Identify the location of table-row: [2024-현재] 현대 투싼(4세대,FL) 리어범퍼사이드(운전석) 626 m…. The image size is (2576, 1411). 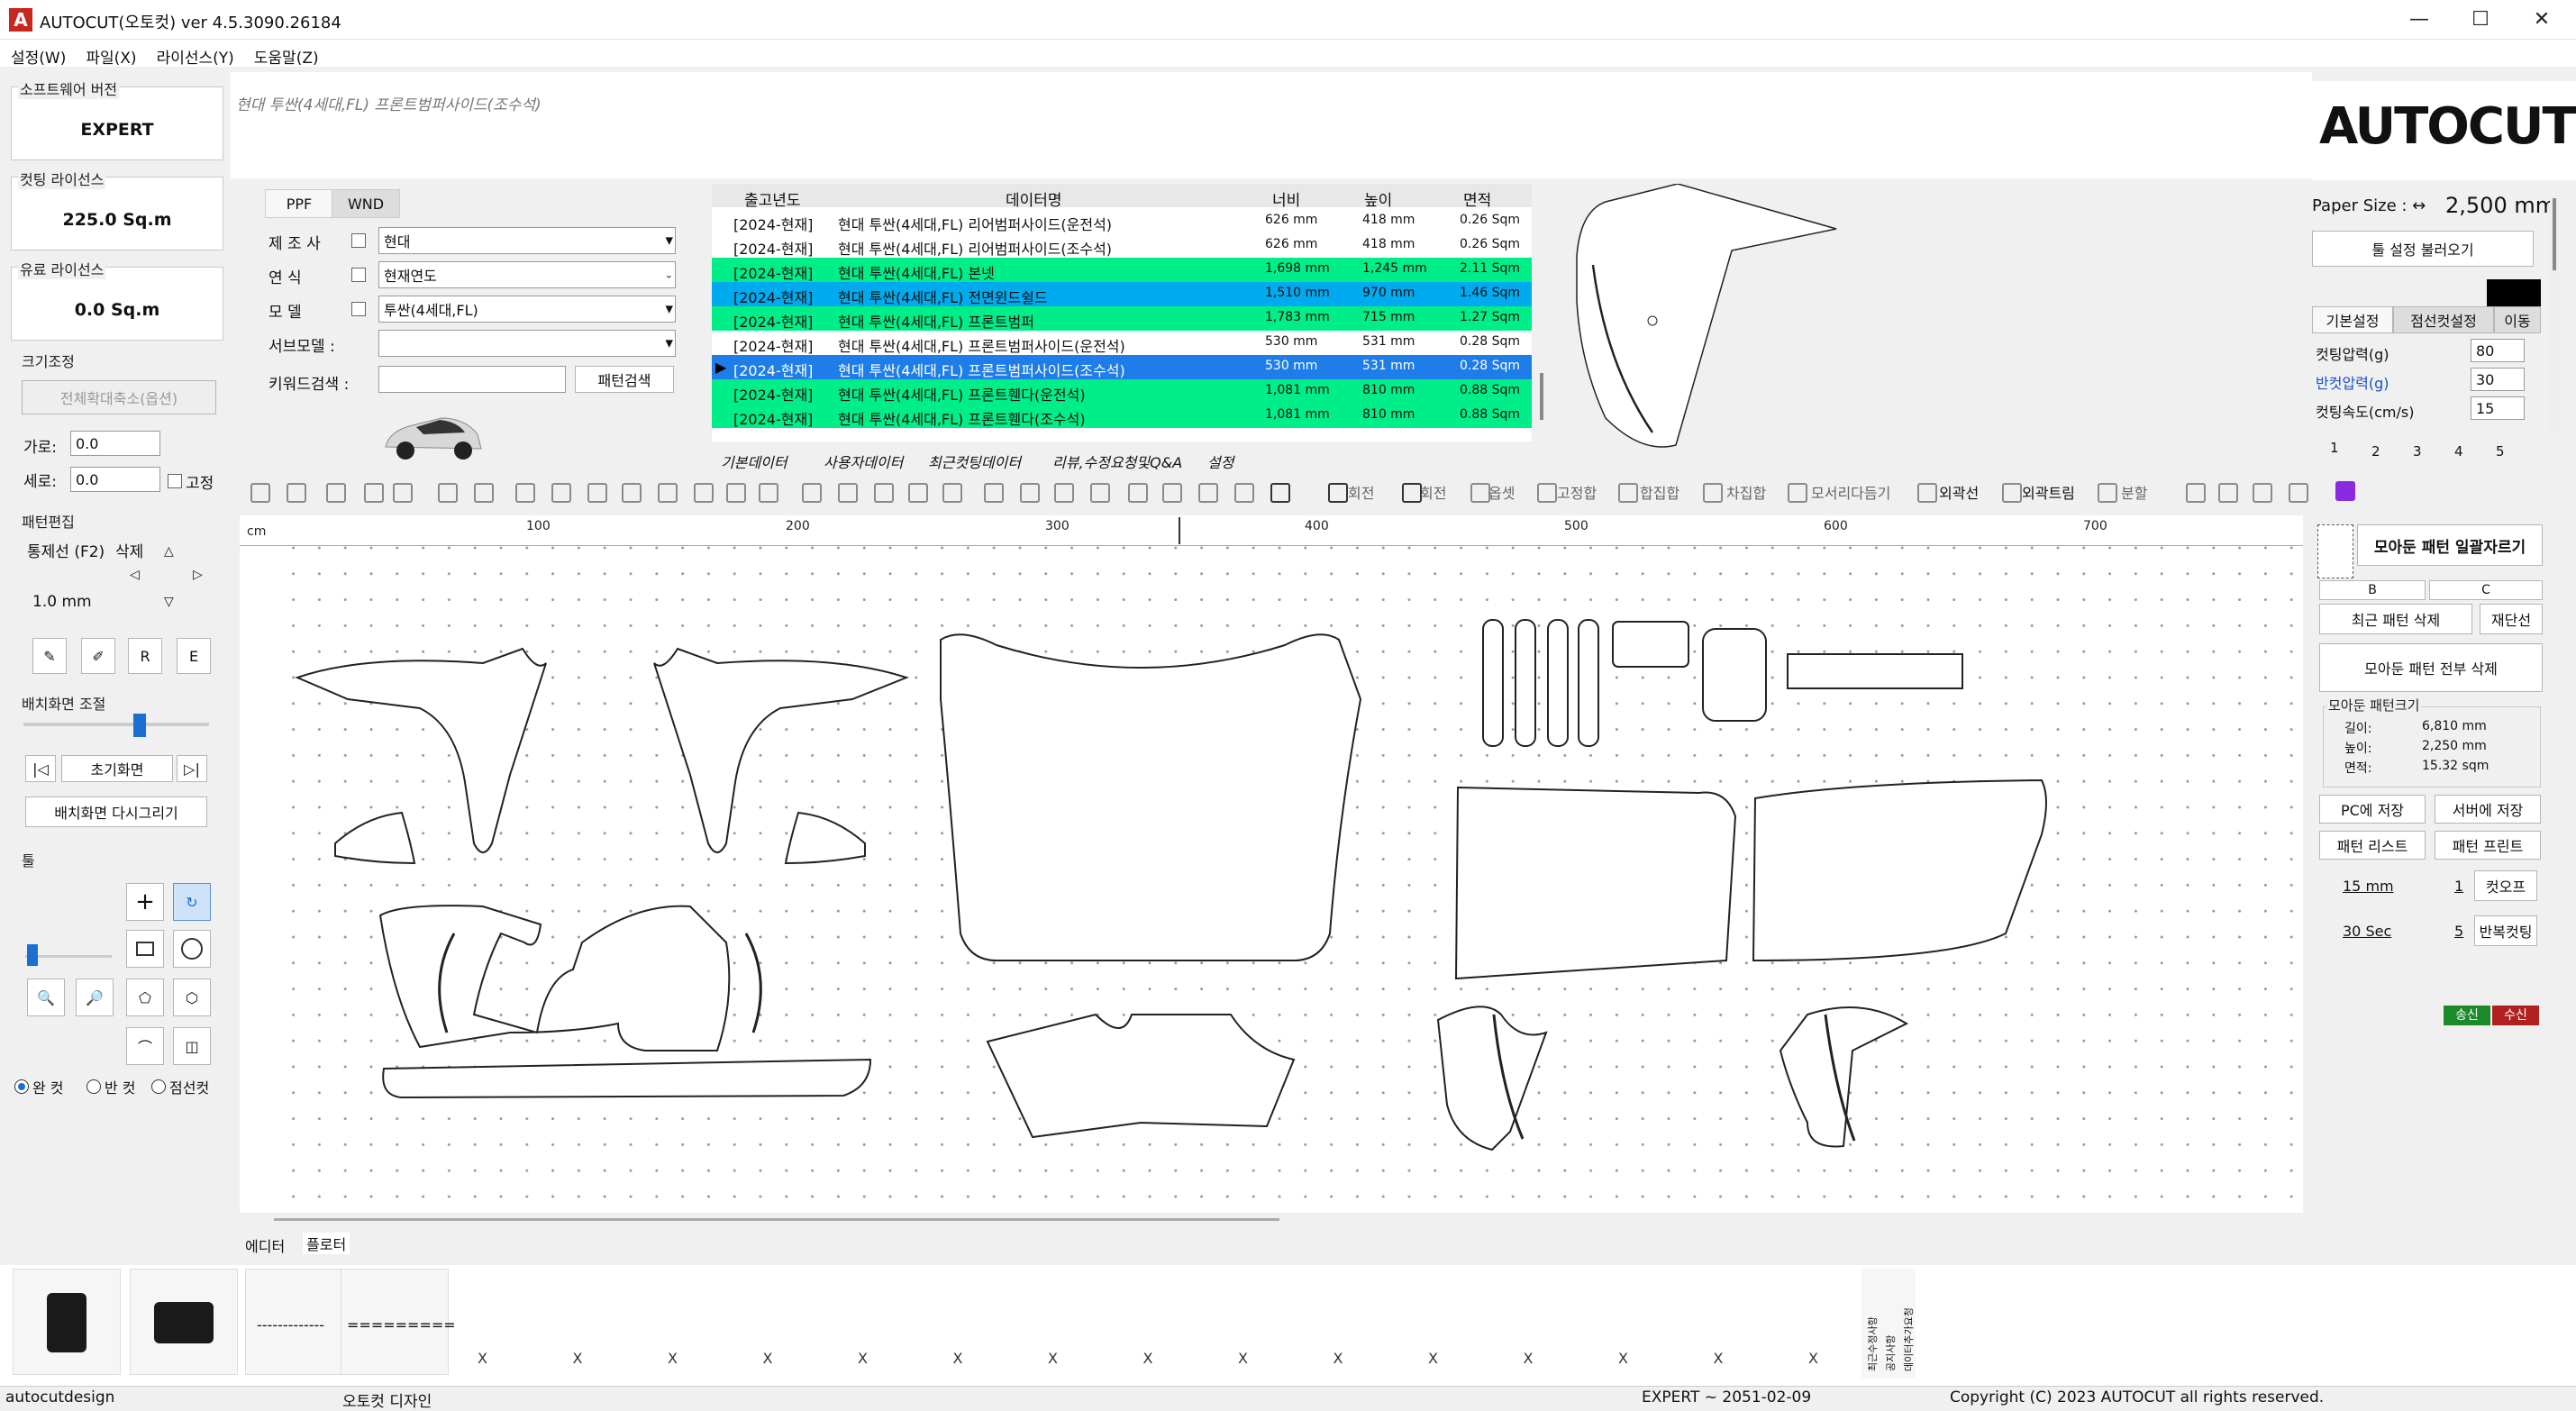
(1122, 221).